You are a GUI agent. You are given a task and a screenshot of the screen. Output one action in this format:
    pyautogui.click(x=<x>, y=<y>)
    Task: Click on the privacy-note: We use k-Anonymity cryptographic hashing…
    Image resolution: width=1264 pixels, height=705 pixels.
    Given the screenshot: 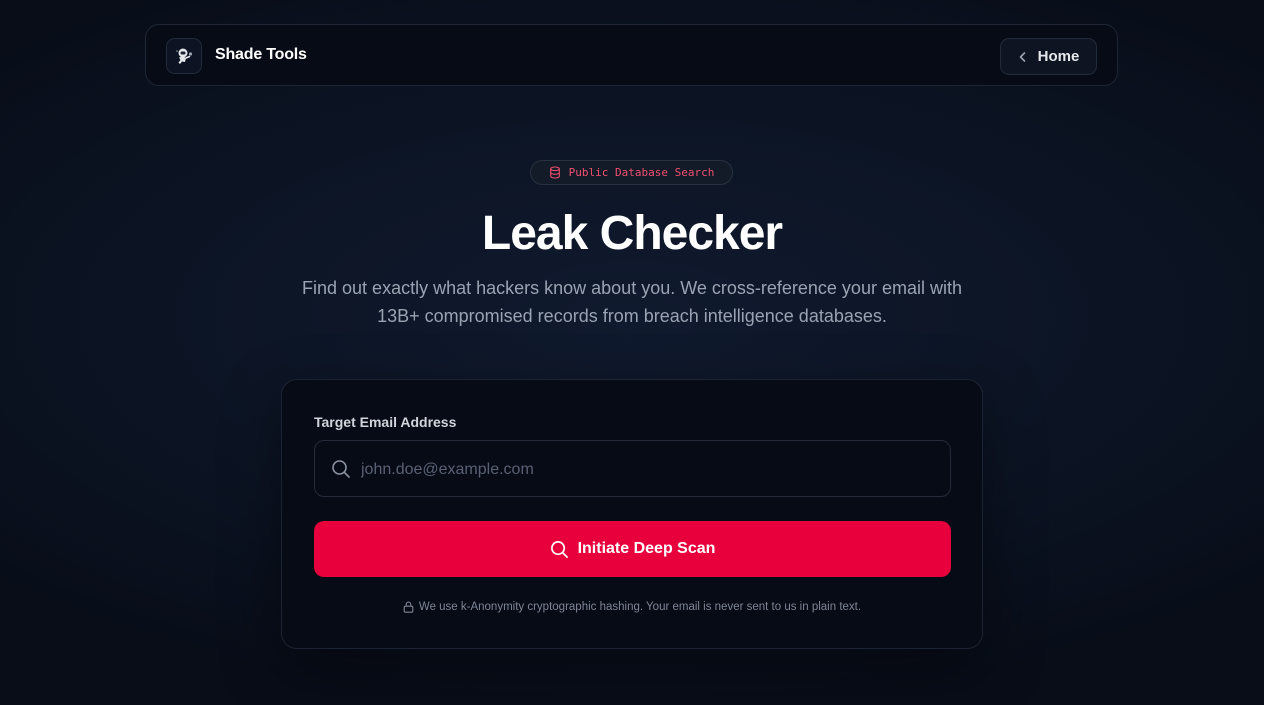 What is the action you would take?
    pyautogui.click(x=632, y=607)
    